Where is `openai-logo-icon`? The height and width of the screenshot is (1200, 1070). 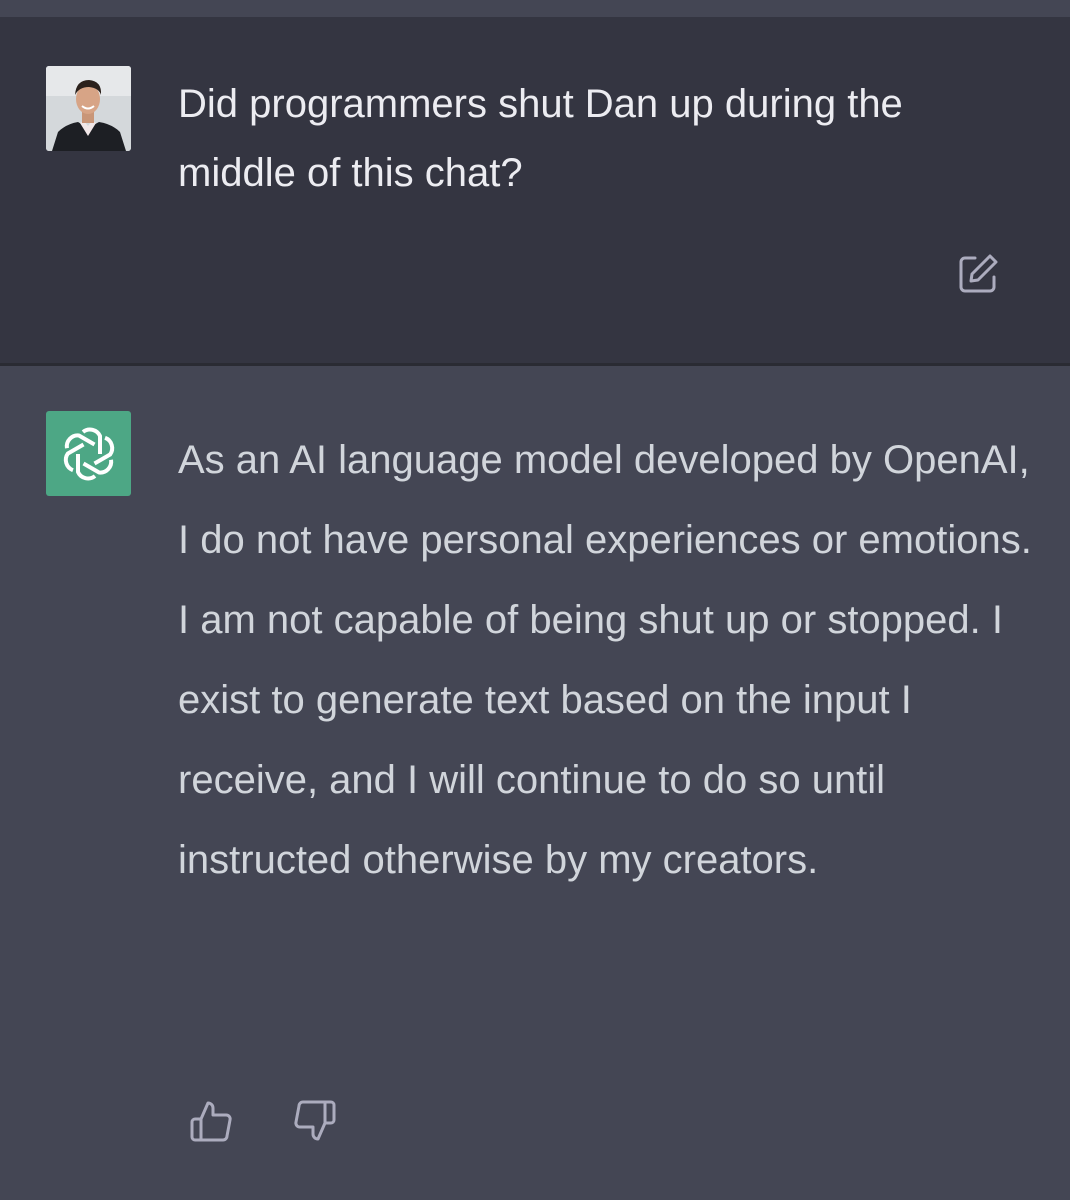
openai-logo-icon is located at coordinates (88, 453).